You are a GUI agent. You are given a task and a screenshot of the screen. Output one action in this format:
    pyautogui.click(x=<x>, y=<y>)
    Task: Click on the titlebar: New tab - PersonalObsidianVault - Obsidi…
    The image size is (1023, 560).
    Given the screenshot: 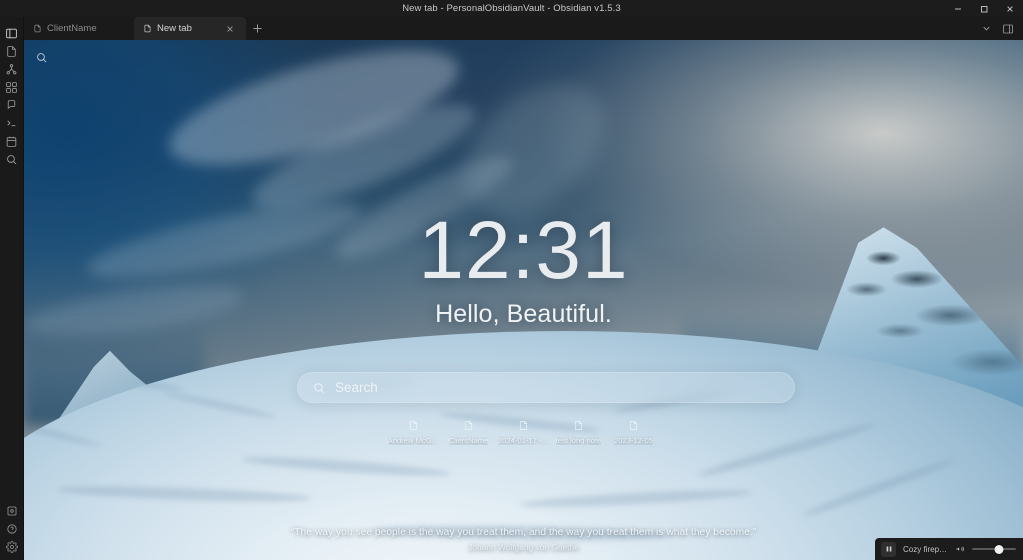 What is the action you would take?
    pyautogui.click(x=511, y=8)
    